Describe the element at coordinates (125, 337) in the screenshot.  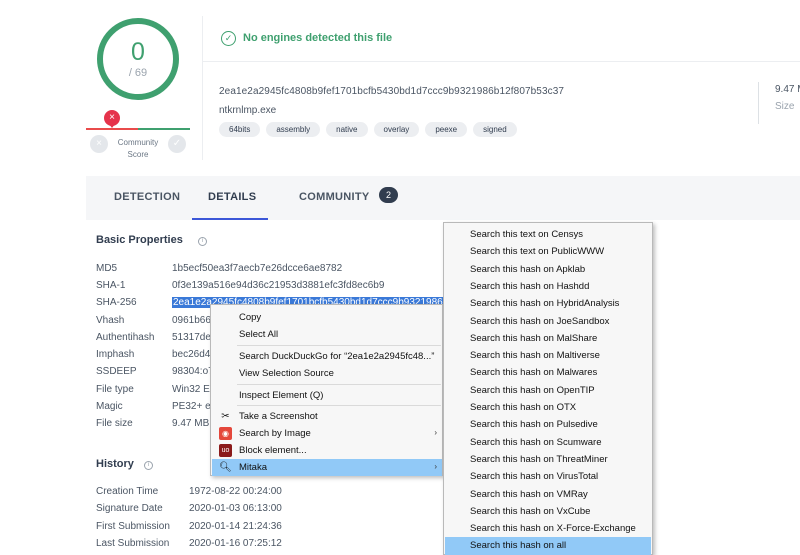
I see `property-label: Authentihash` at that location.